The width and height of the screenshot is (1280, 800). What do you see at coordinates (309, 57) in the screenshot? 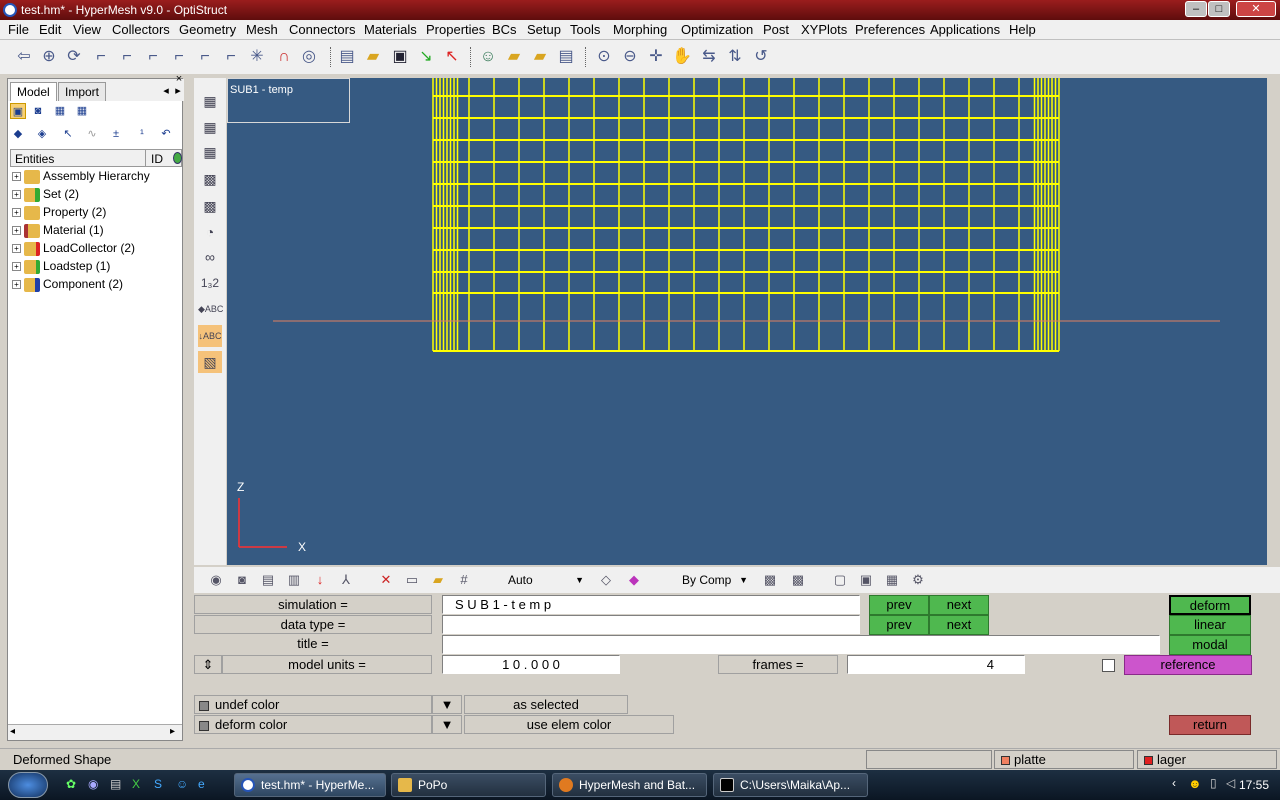
I see `binoculars-icon: ◎` at bounding box center [309, 57].